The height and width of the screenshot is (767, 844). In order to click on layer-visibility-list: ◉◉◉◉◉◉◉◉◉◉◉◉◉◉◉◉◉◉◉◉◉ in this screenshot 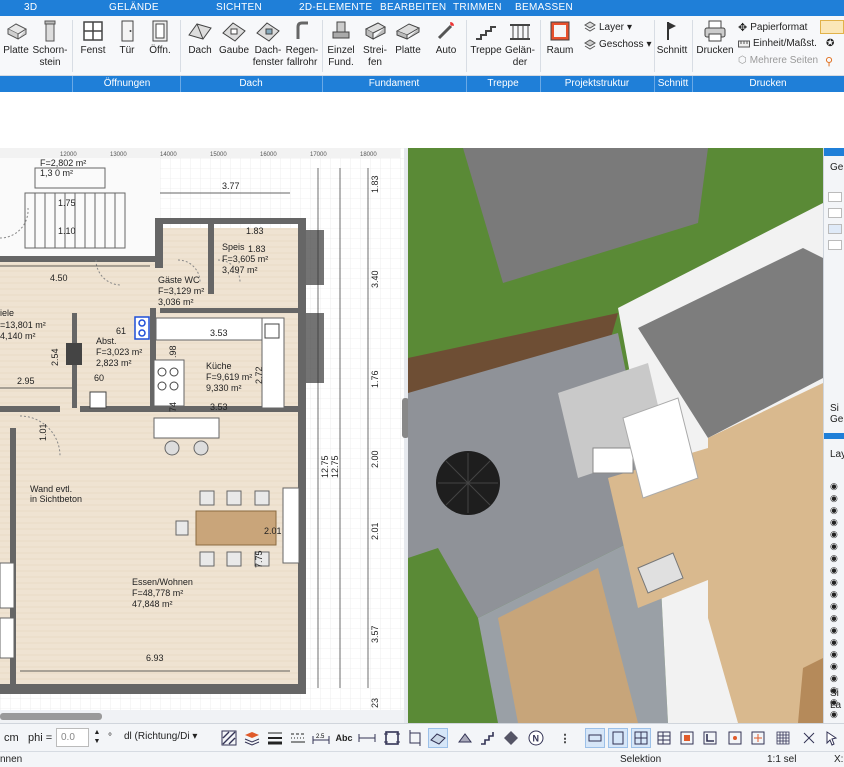, I will do `click(834, 601)`.